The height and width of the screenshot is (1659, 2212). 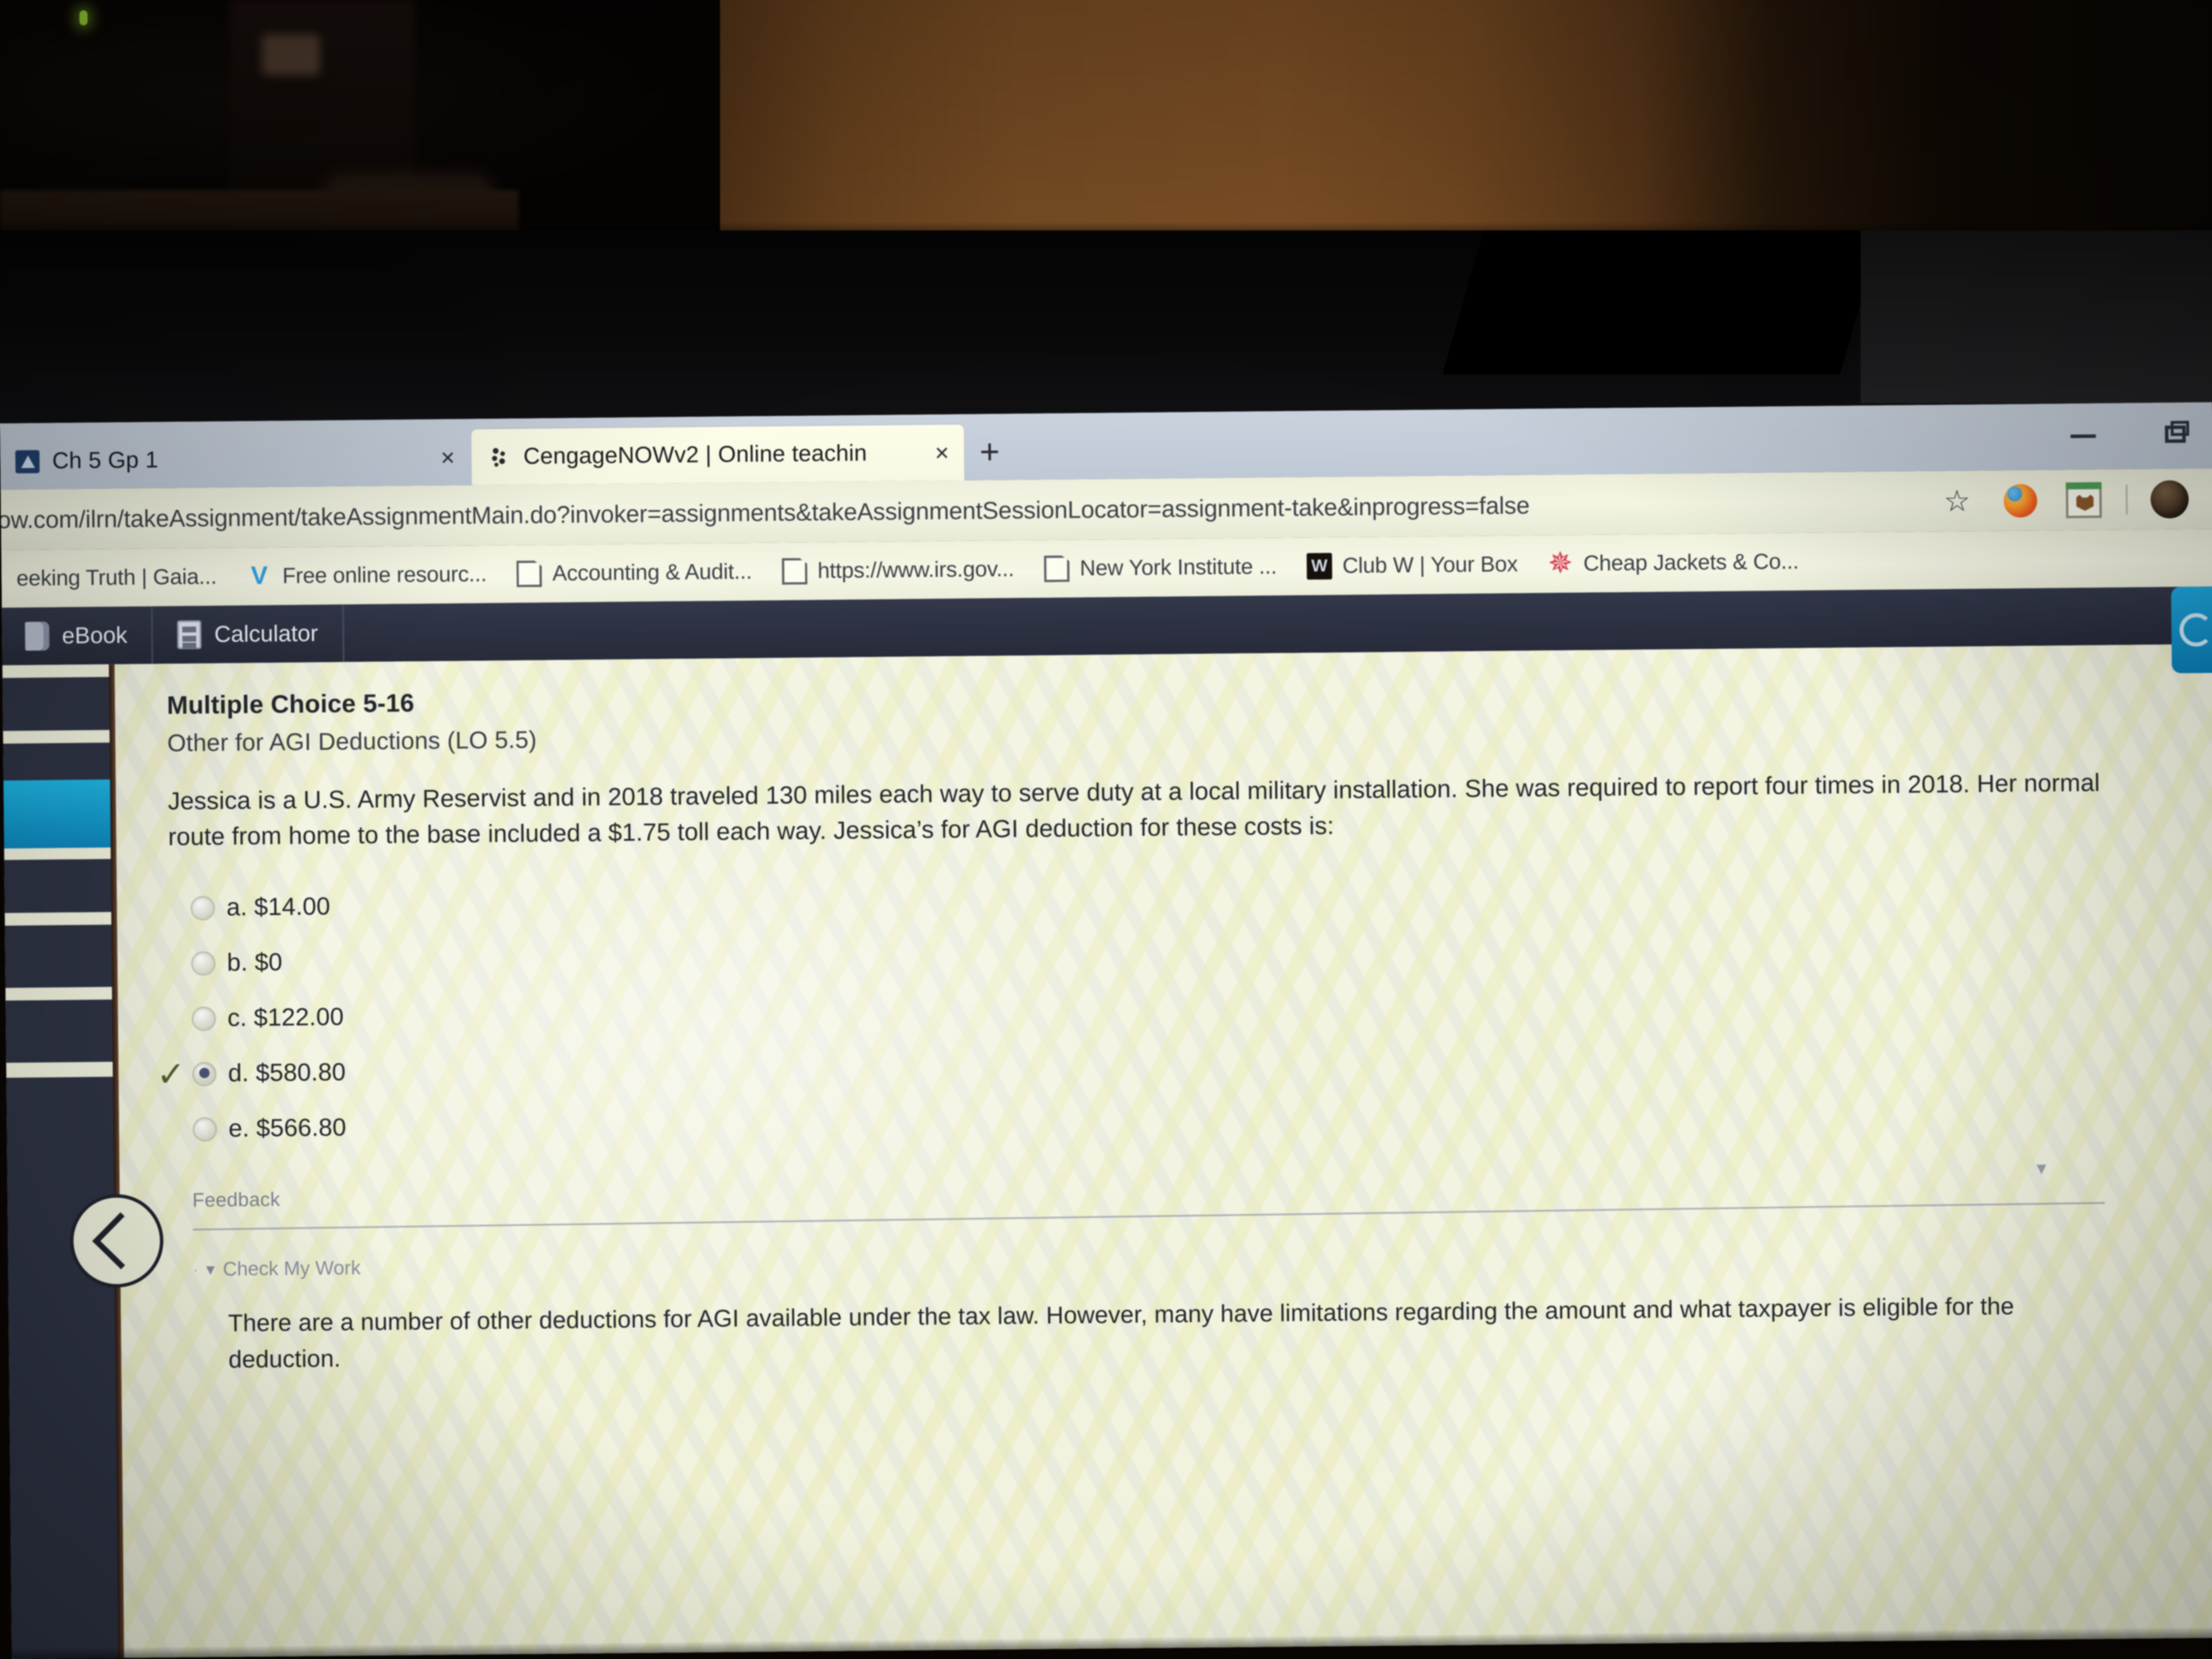 I want to click on check-my-work-toggle: · ▾ Check My Work, so click(x=1180, y=1260).